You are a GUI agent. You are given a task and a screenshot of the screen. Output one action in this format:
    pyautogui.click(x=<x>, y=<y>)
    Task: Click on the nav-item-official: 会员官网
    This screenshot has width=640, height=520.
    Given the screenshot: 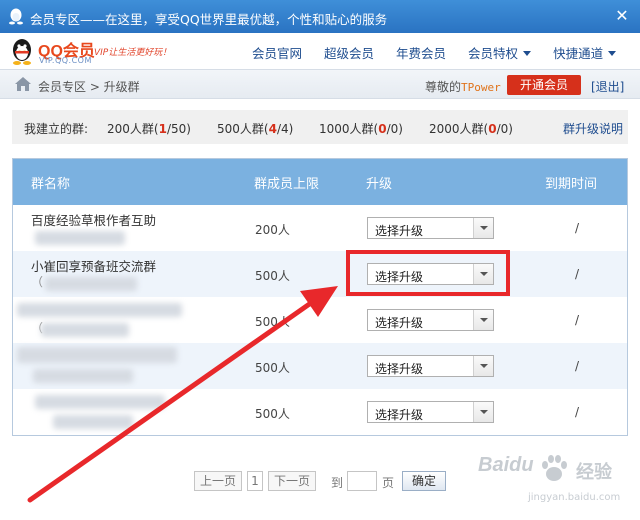 What is the action you would take?
    pyautogui.click(x=277, y=53)
    